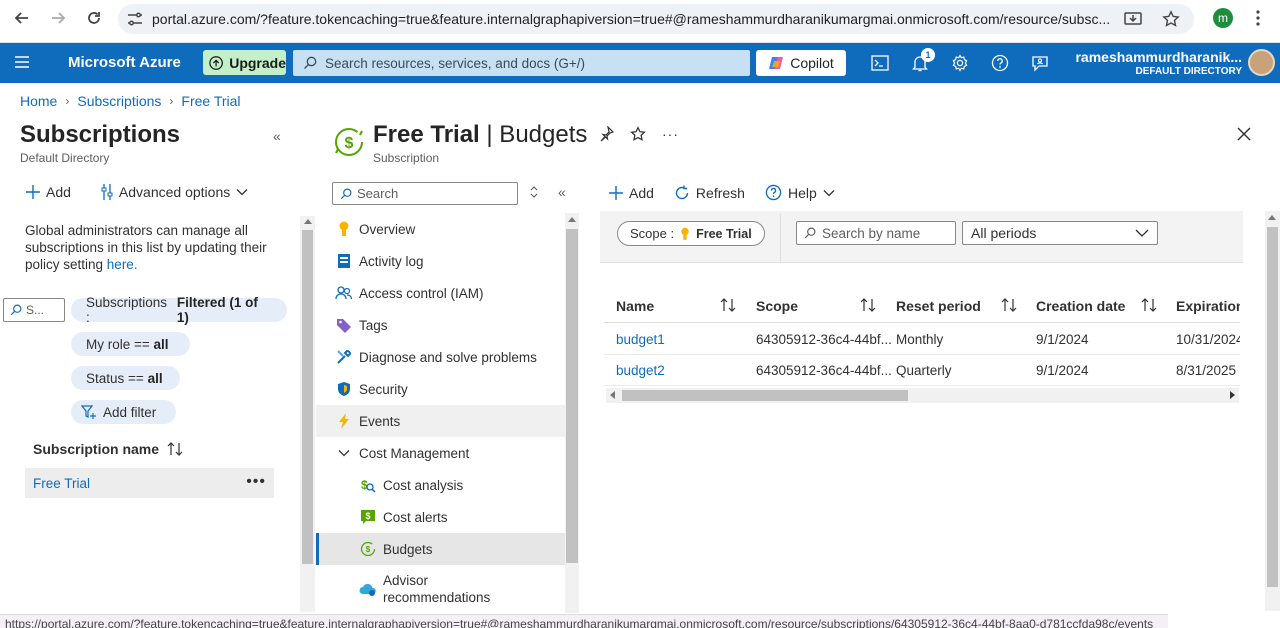 This screenshot has width=1280, height=628. What do you see at coordinates (635, 306) in the screenshot?
I see `column-header-name: Name` at bounding box center [635, 306].